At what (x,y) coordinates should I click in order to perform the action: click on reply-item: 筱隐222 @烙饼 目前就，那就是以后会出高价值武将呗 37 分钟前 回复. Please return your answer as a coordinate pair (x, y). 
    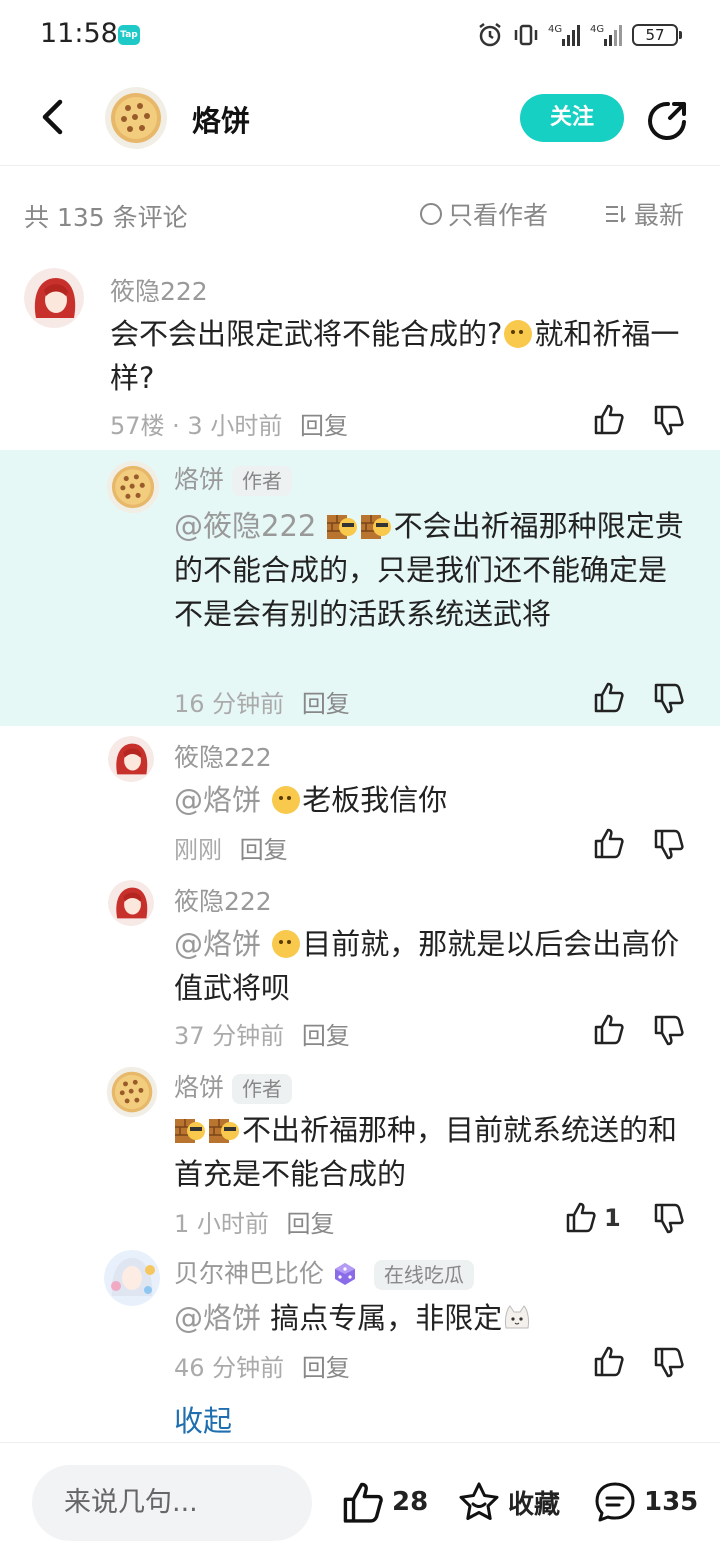
    Looking at the image, I should click on (360, 965).